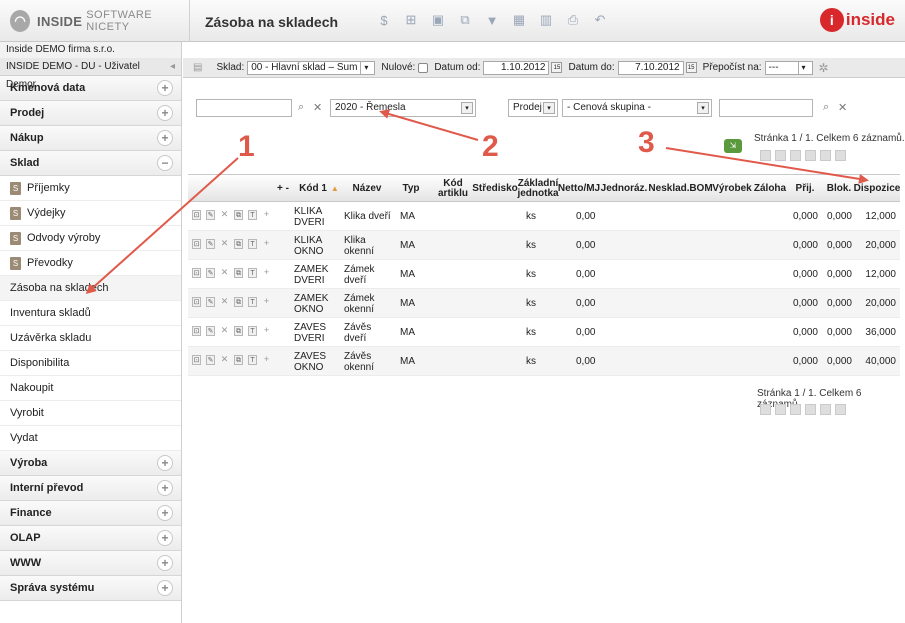 The width and height of the screenshot is (905, 623). What do you see at coordinates (824, 68) in the screenshot?
I see `settings-icon: ✲` at bounding box center [824, 68].